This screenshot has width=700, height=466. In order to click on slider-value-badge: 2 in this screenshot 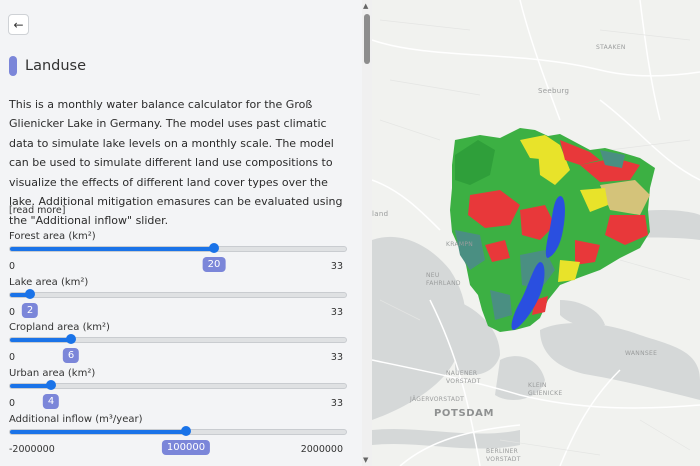, I will do `click(30, 310)`.